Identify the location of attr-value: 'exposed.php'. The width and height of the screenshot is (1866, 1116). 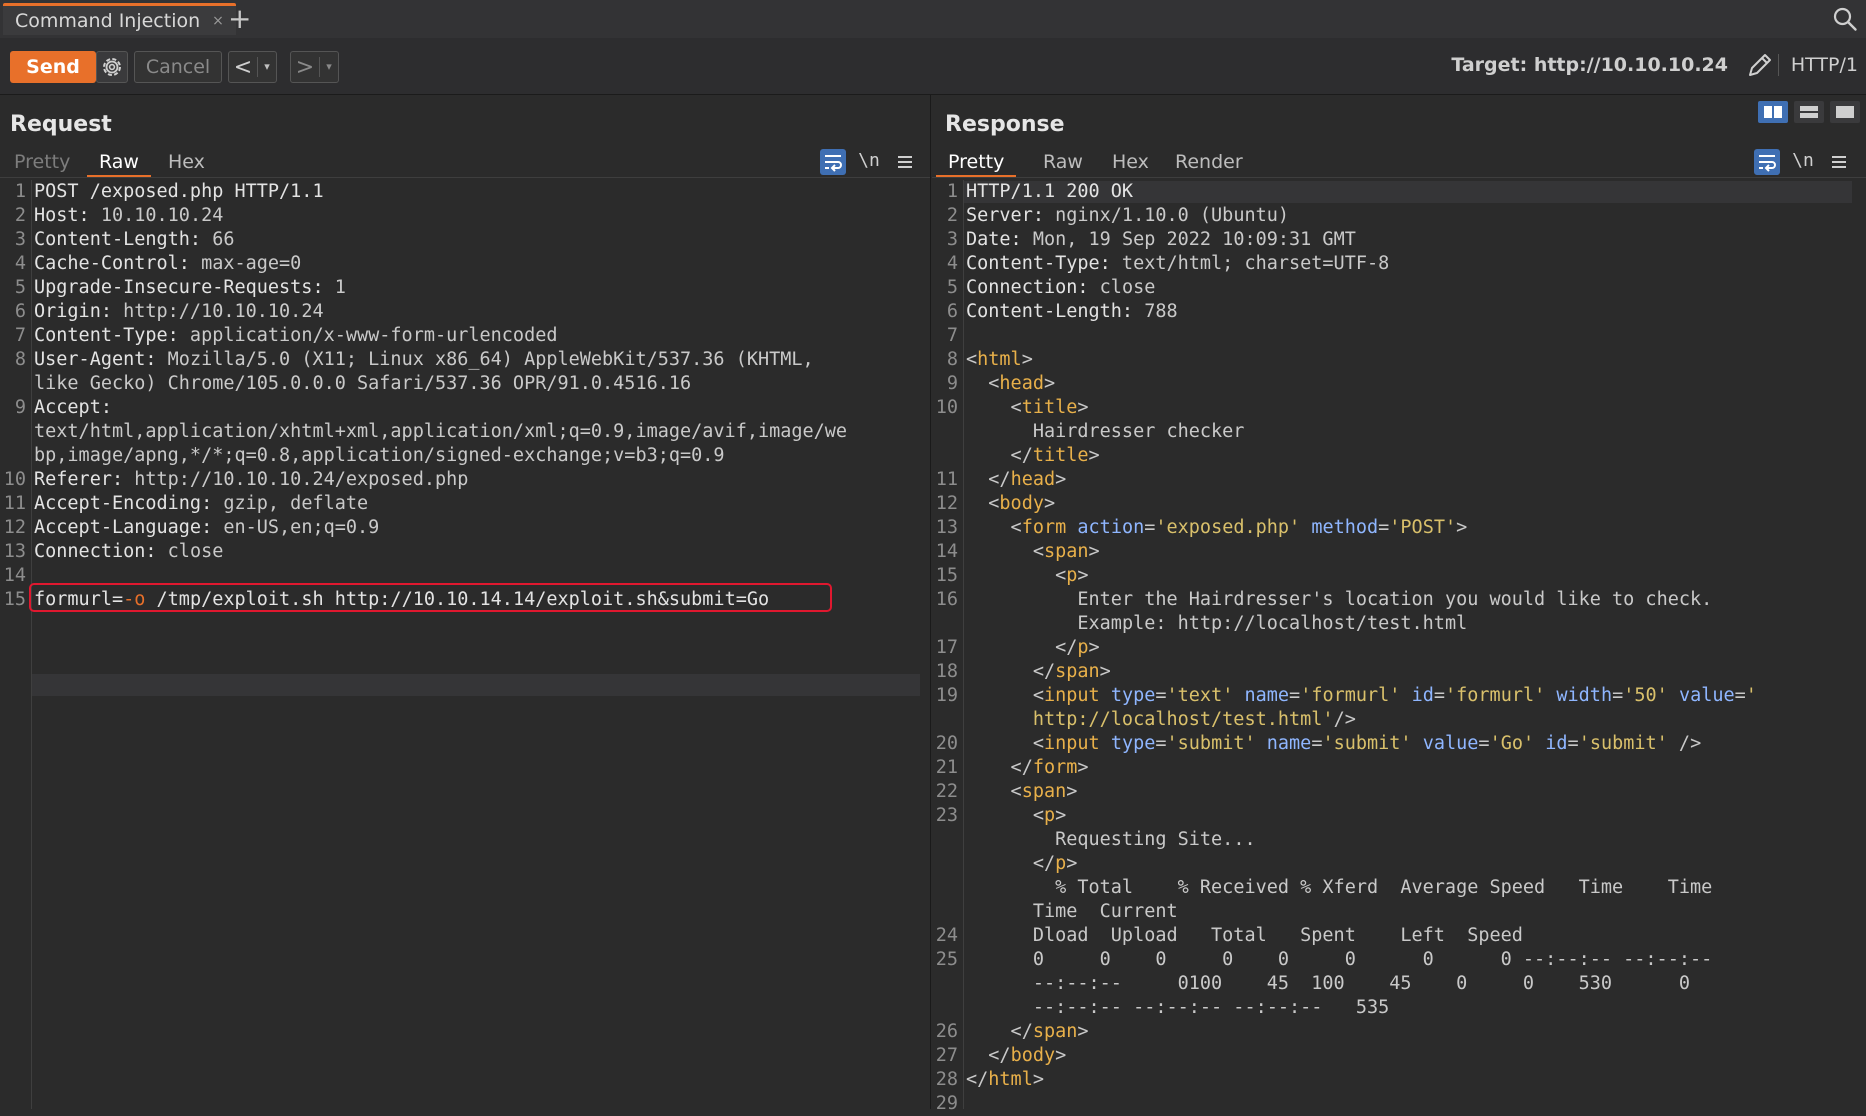
(1228, 527).